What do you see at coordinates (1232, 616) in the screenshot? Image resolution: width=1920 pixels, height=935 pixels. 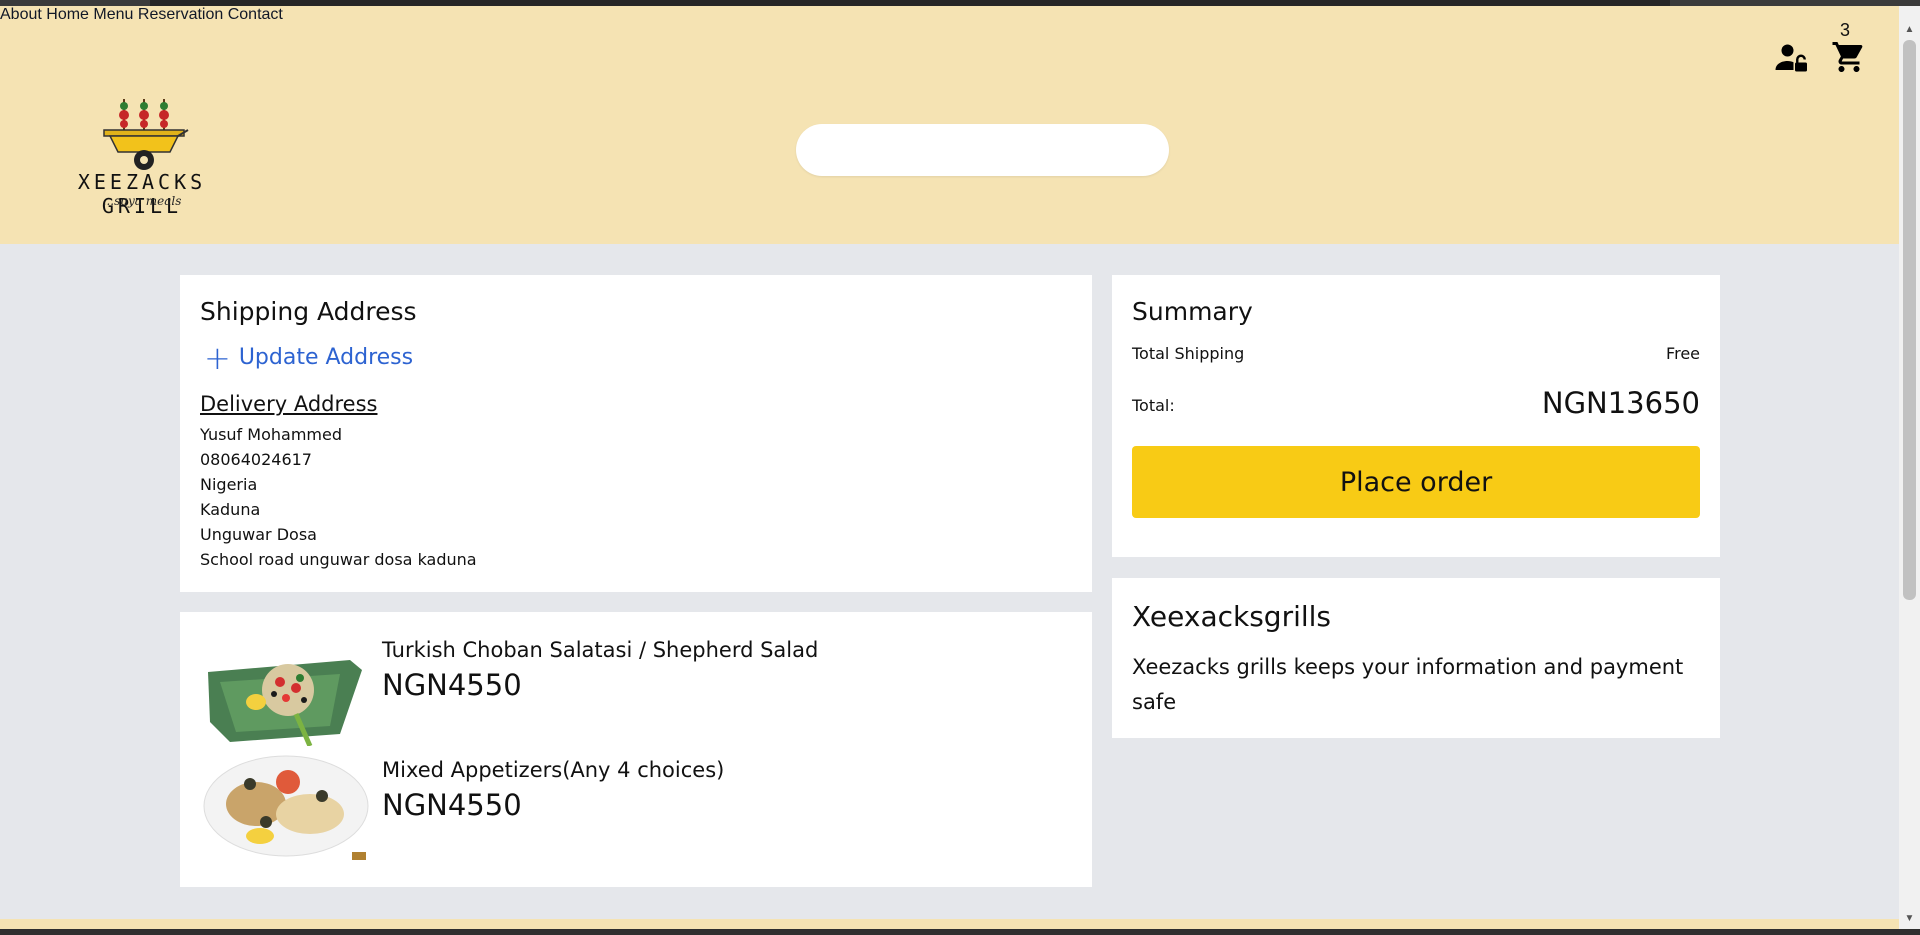 I see `info-title: Xeexacksgrills` at bounding box center [1232, 616].